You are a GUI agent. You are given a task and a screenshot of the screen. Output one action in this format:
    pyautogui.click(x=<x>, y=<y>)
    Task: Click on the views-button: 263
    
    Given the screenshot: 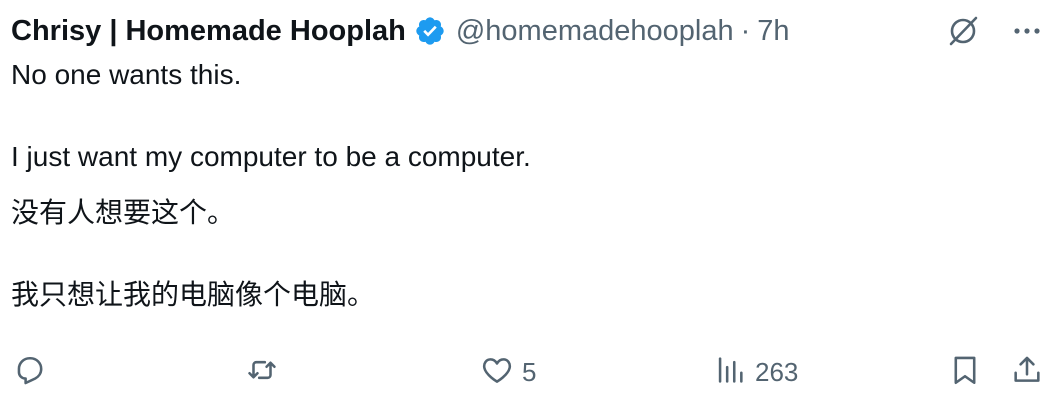 What is the action you would take?
    pyautogui.click(x=755, y=372)
    